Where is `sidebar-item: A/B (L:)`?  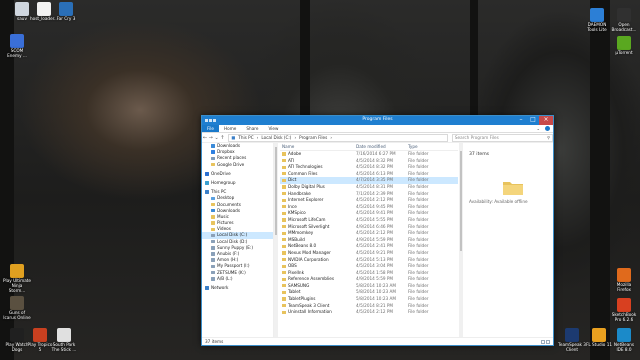 sidebar-item: A/B (L:) is located at coordinates (237, 279).